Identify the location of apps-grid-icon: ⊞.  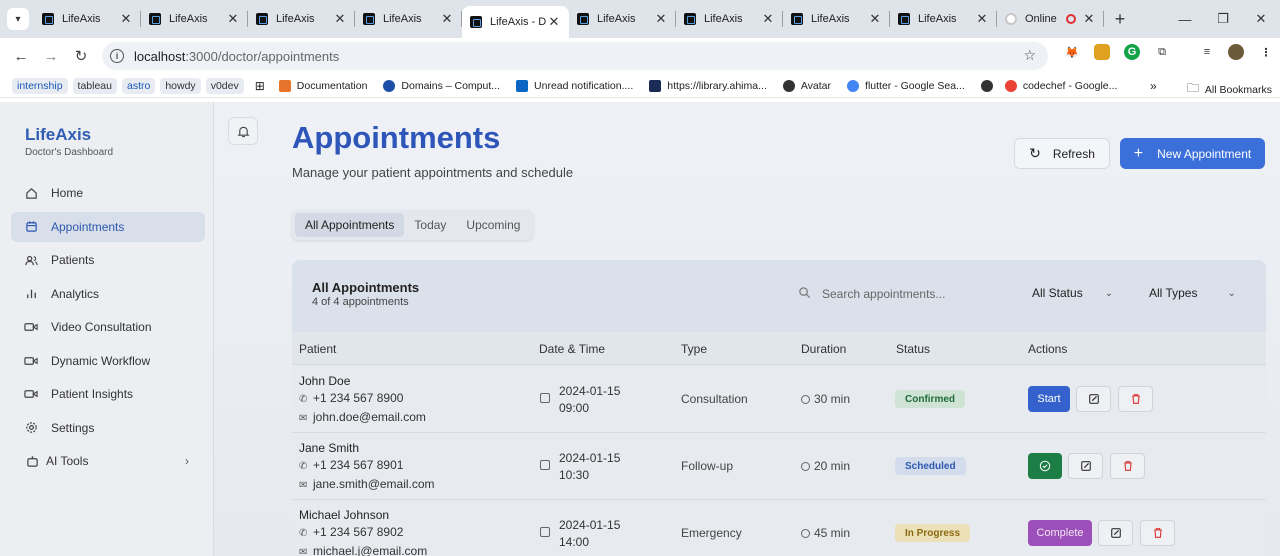
(260, 86).